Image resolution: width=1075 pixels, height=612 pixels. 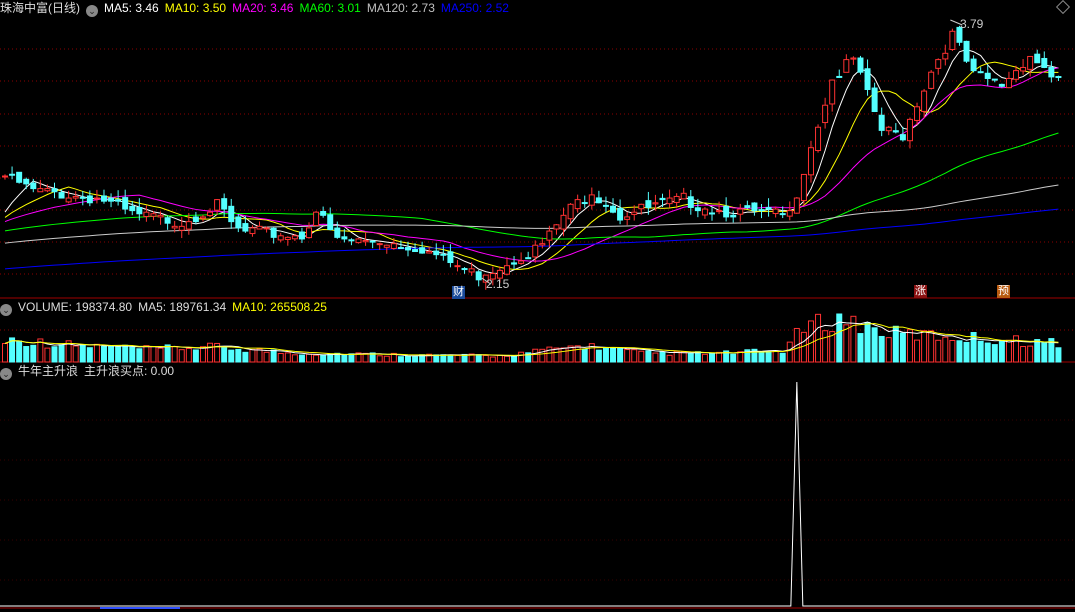 What do you see at coordinates (920, 291) in the screenshot?
I see `marker-zhang: 涨` at bounding box center [920, 291].